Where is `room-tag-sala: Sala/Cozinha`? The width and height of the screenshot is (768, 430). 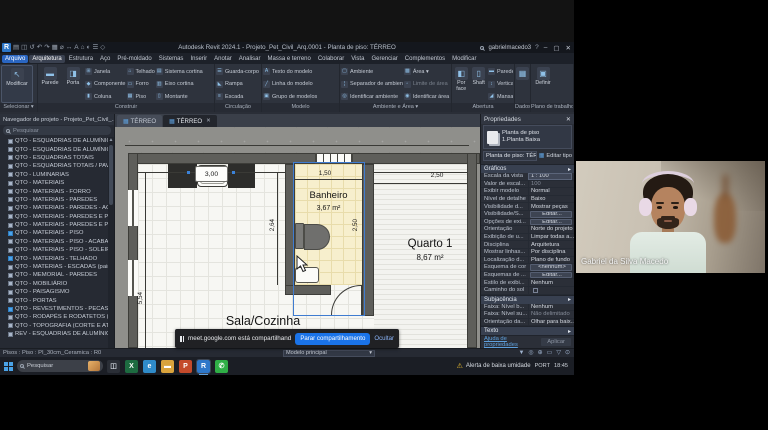
room-tag-sala: Sala/Cozinha is located at coordinates (263, 321).